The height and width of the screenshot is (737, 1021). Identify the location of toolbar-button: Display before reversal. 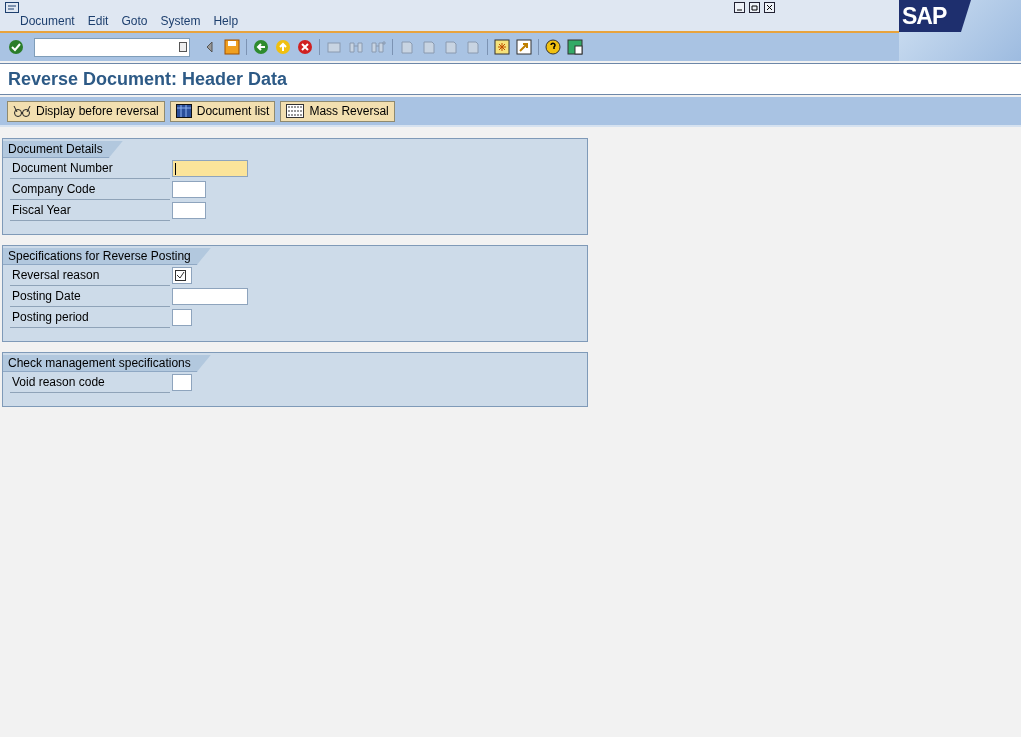
(86, 111).